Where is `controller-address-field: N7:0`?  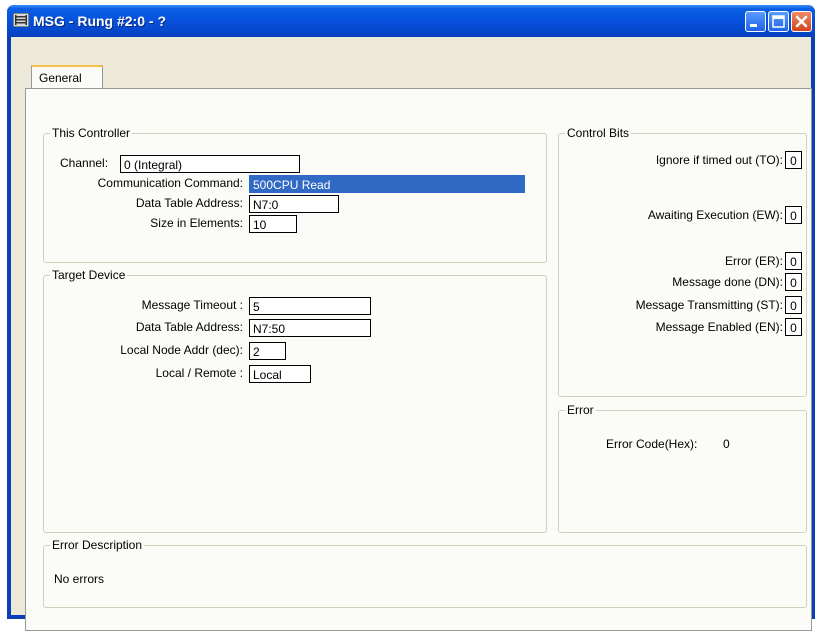 controller-address-field: N7:0 is located at coordinates (294, 204).